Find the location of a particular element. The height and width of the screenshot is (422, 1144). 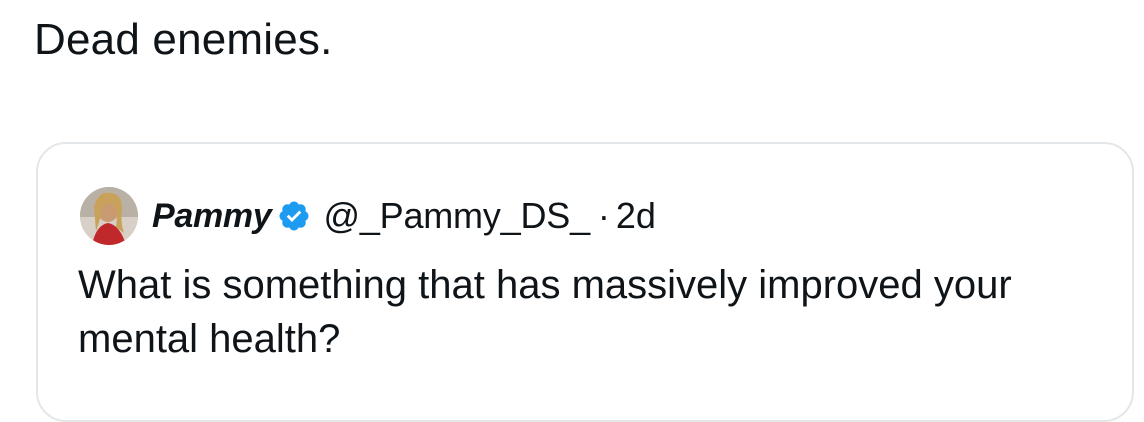

verified-badge-icon is located at coordinates (294, 216).